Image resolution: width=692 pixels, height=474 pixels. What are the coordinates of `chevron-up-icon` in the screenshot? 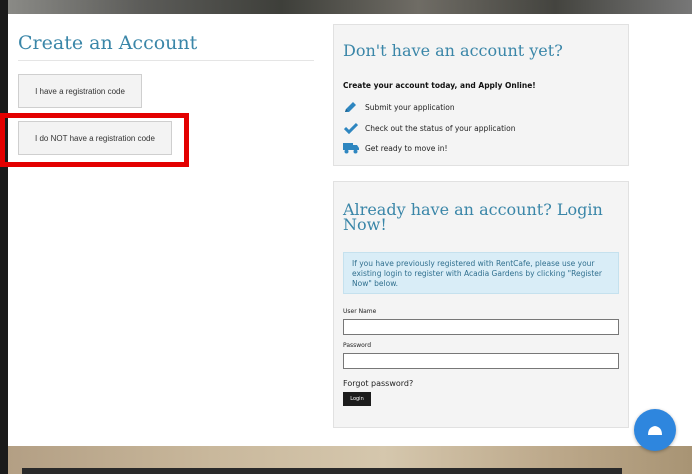 It's located at (655, 430).